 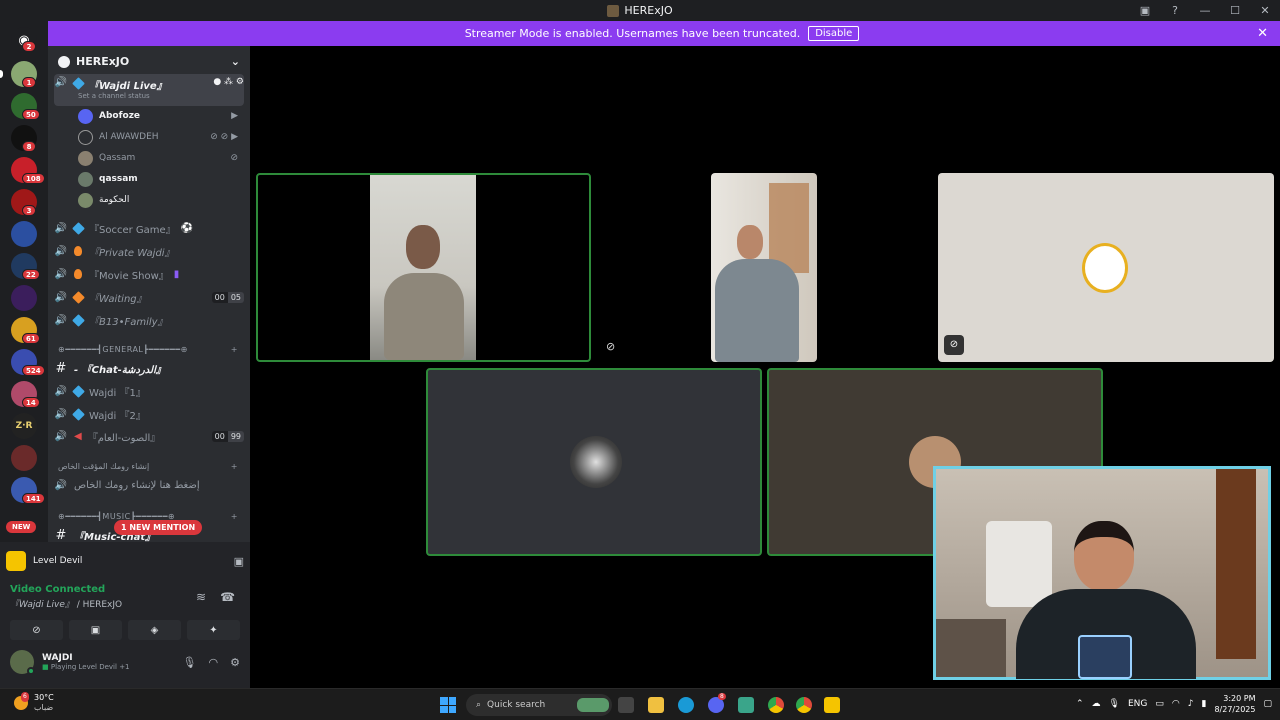 I want to click on task-view-icon, so click(x=626, y=705).